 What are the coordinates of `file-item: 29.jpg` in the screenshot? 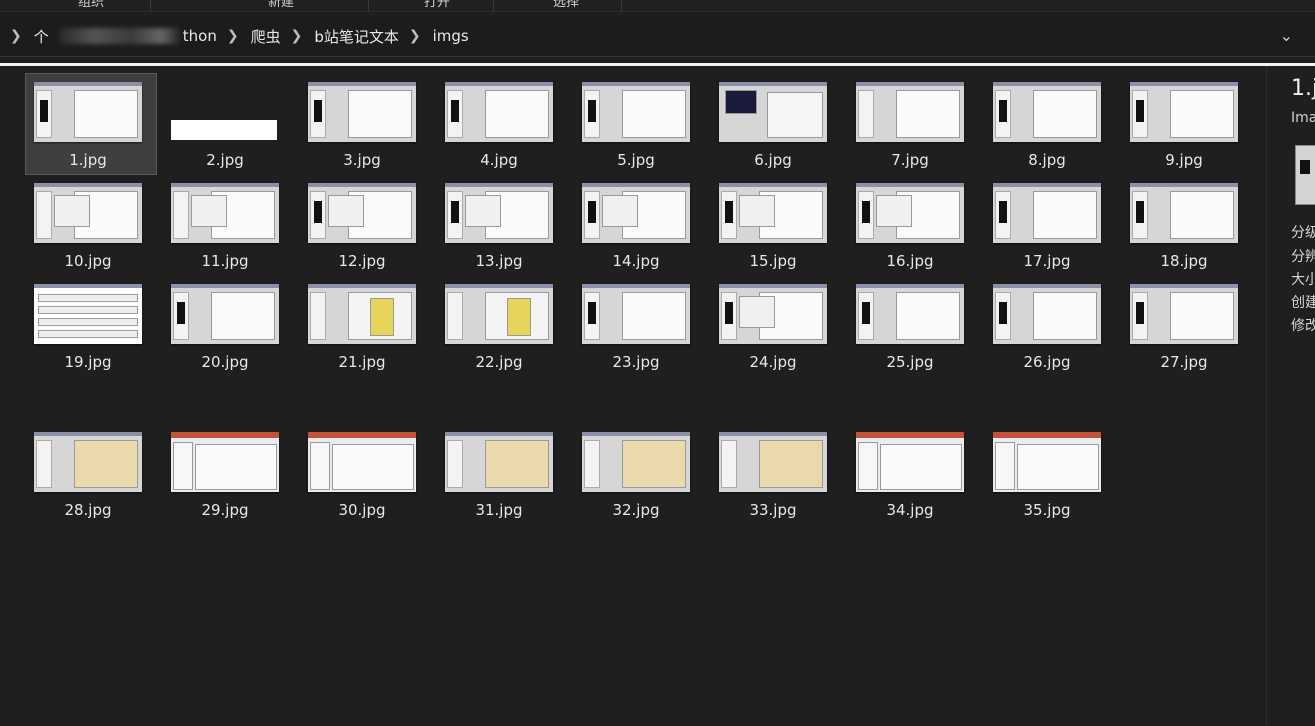 It's located at (228, 474).